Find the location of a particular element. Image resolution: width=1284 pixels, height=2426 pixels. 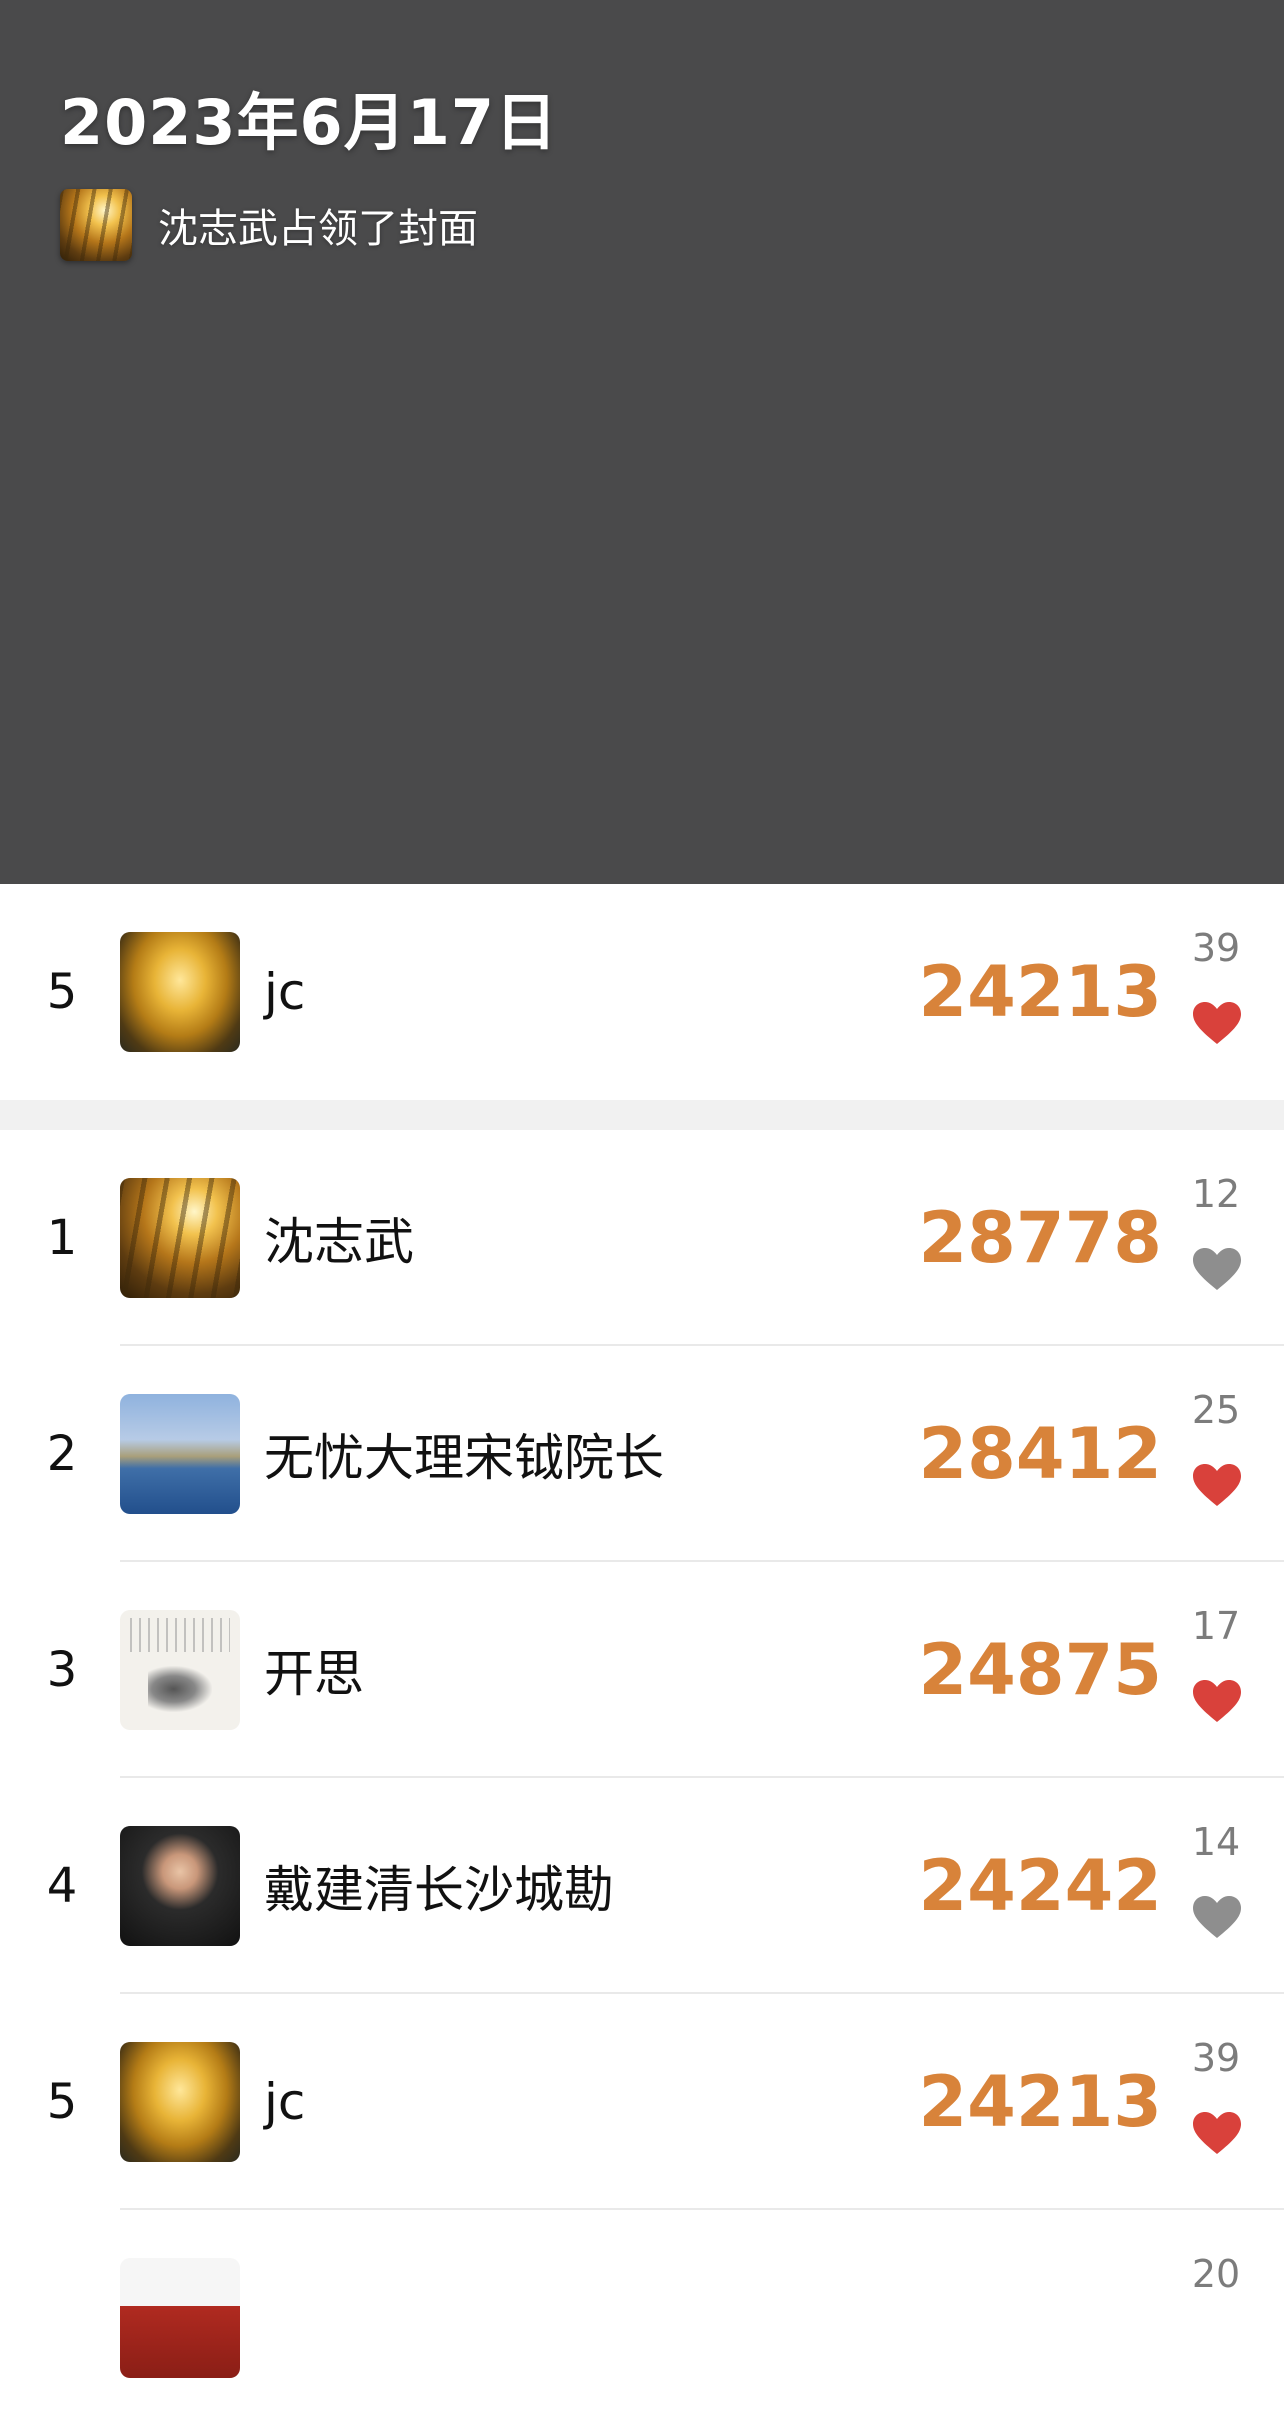

user-name: 戴建清长沙城勘 is located at coordinates (439, 1890).